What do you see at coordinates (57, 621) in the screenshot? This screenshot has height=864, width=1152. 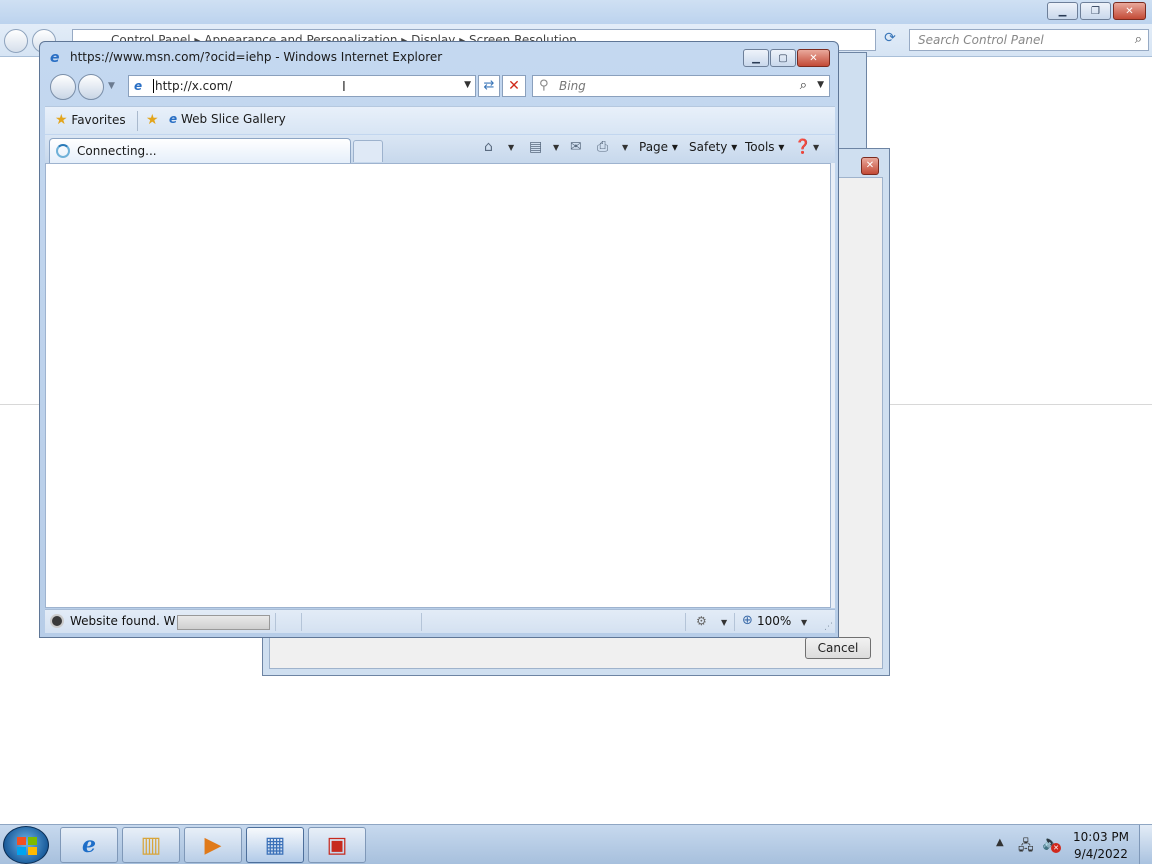 I see `loading-clock-icon` at bounding box center [57, 621].